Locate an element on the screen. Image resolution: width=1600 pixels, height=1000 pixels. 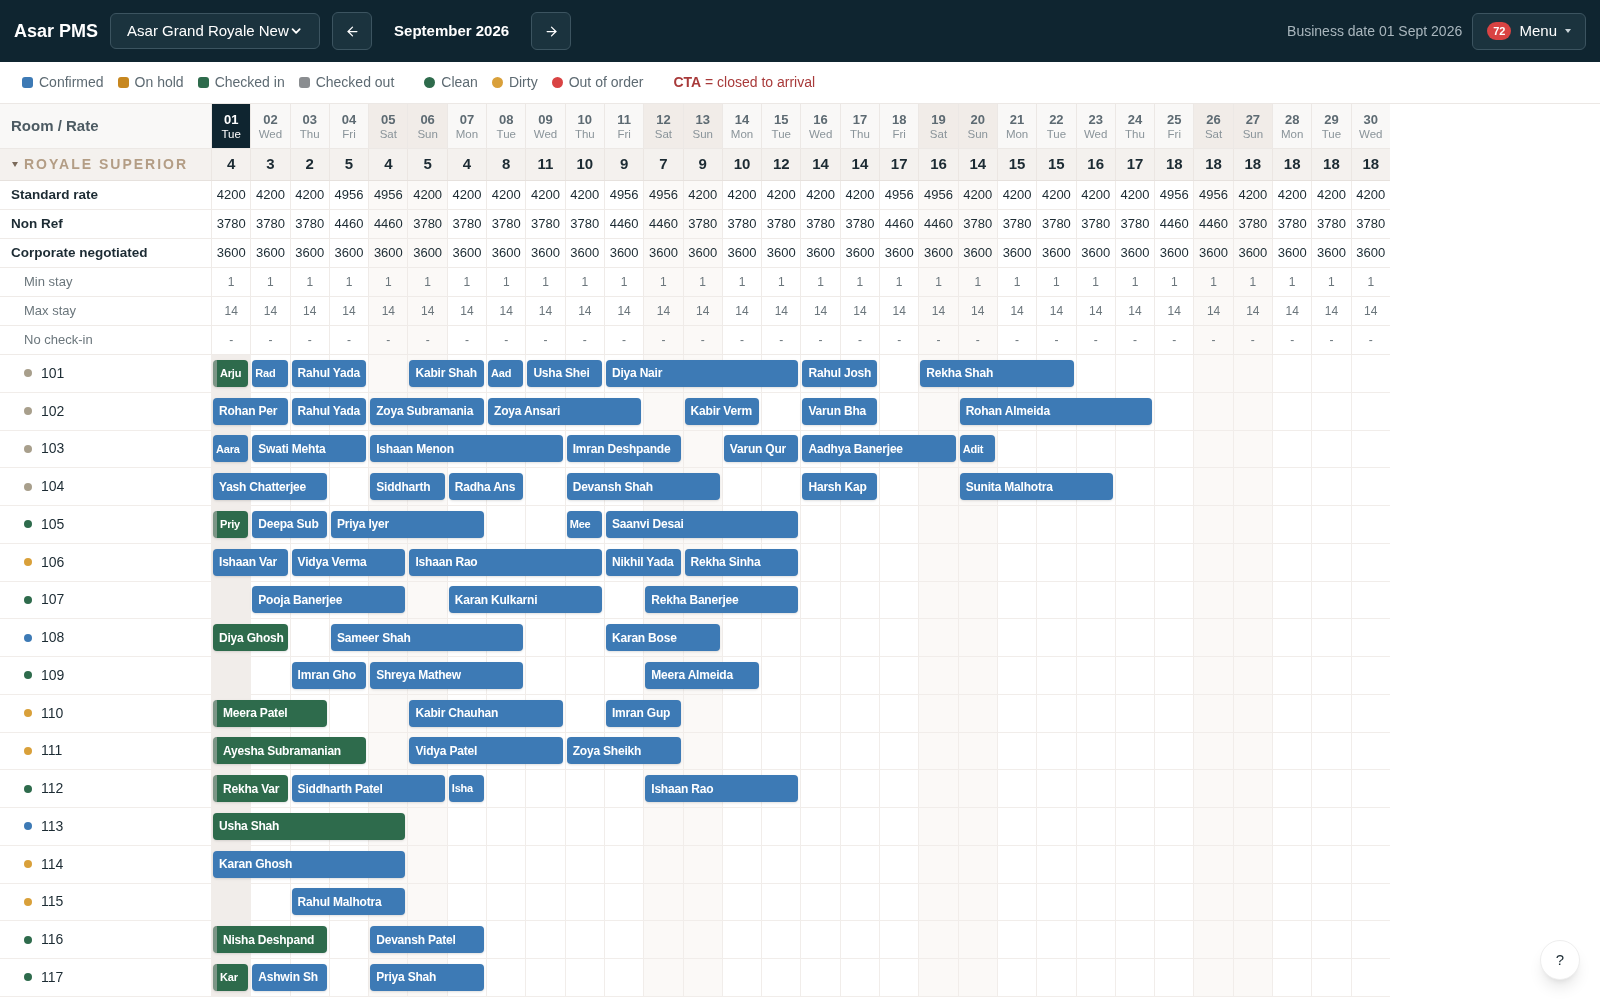
booking-bar: Swati Mehta is located at coordinates (309, 449).